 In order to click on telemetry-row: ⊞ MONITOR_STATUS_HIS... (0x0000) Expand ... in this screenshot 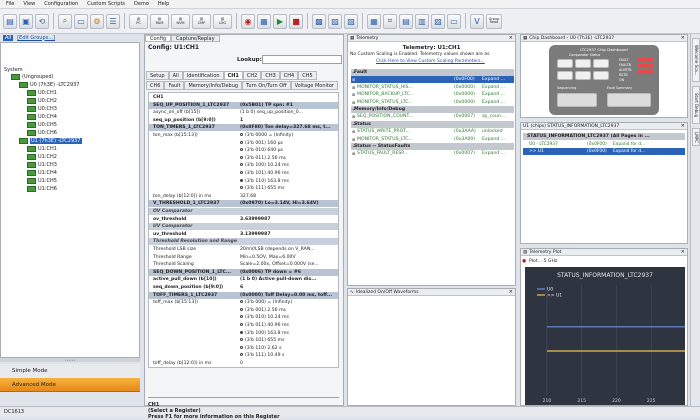, I will do `click(432, 87)`.